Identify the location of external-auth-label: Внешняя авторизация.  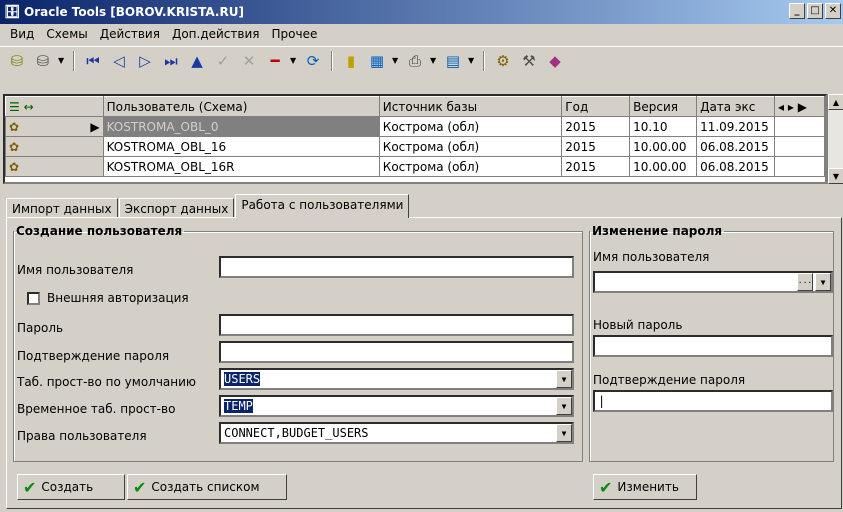
(118, 298).